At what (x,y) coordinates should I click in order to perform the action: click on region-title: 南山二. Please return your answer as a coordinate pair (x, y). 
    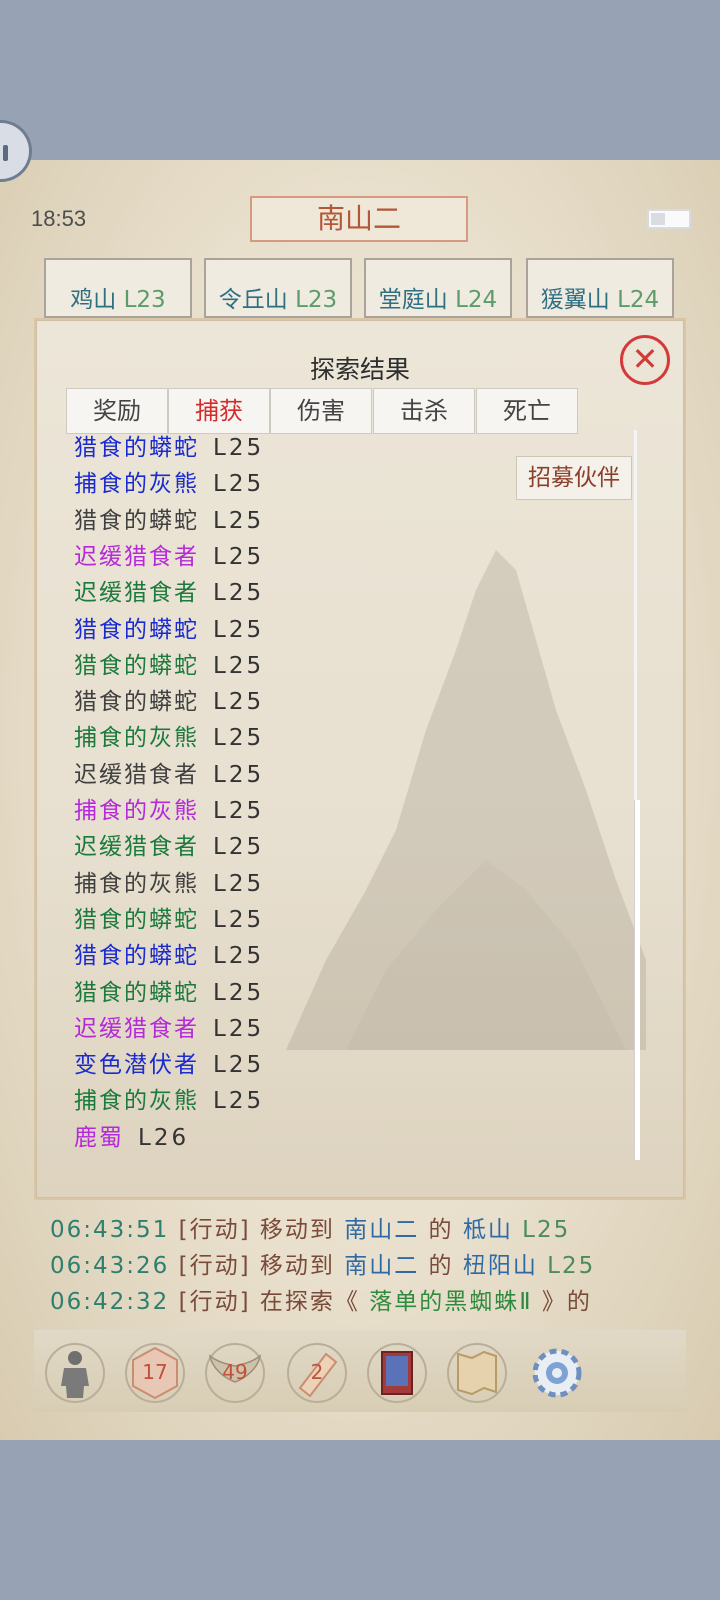
    Looking at the image, I should click on (359, 219).